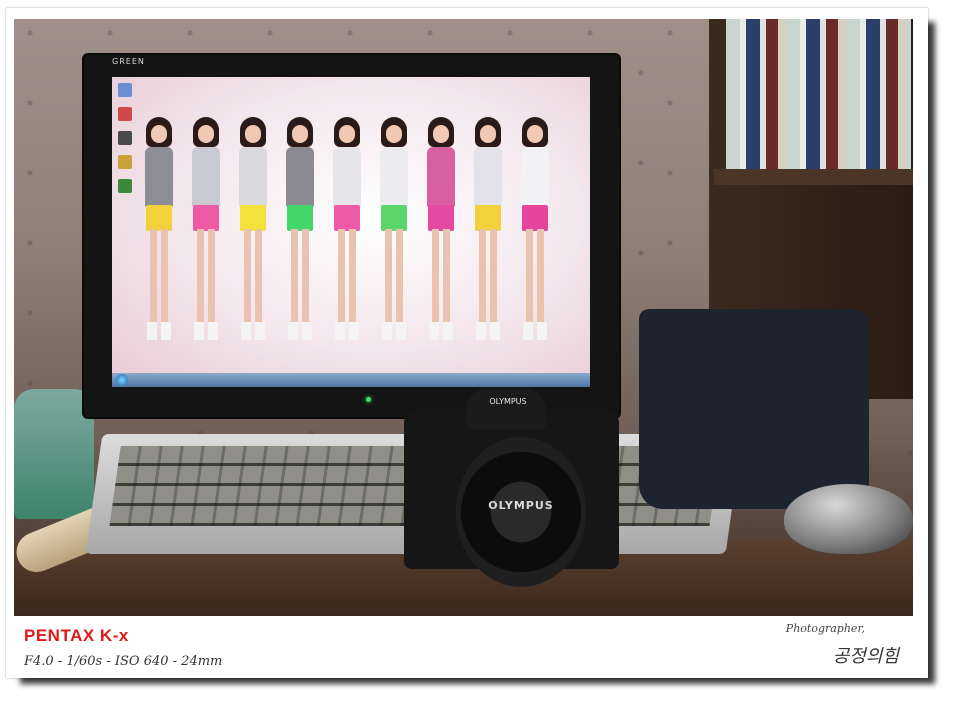  Describe the element at coordinates (128, 61) in the screenshot. I see `monitor-brand-label: GREEN` at that location.